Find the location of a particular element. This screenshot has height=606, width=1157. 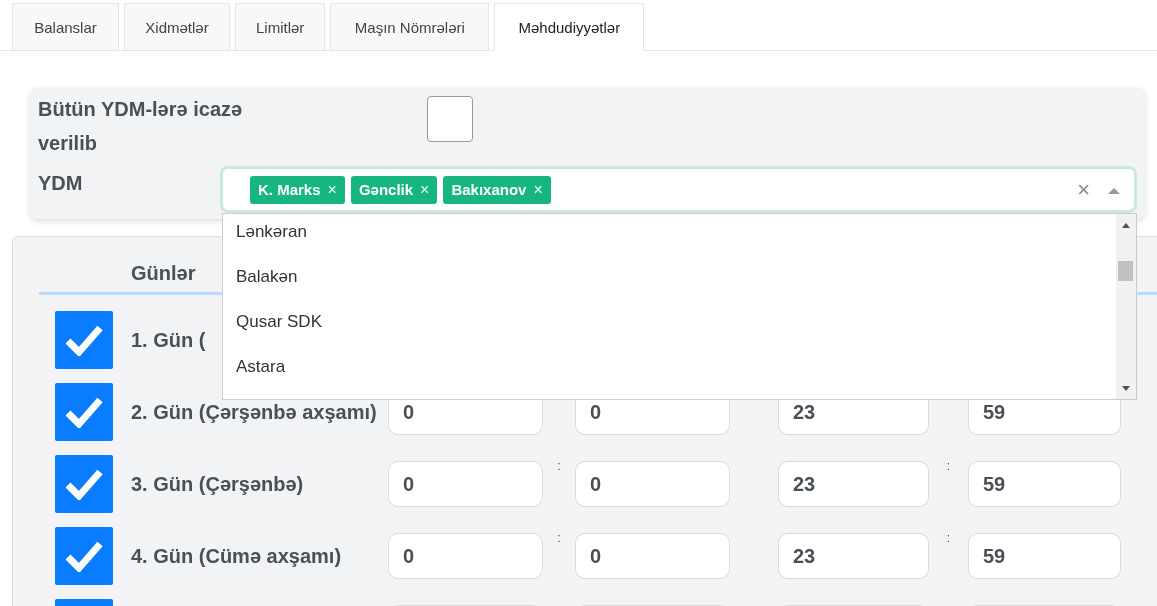

tab: Limitlər is located at coordinates (280, 27).